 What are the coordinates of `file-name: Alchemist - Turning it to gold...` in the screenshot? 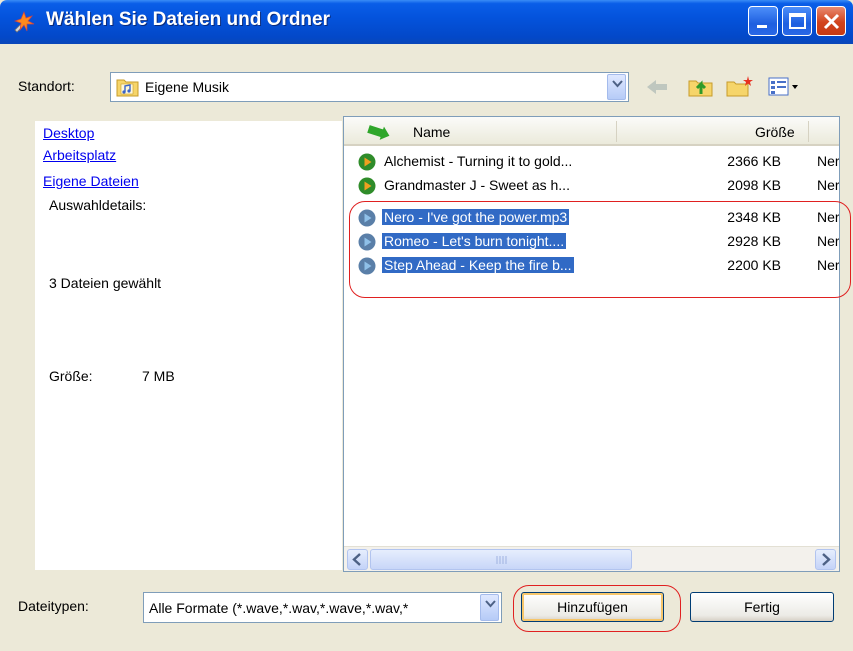 It's located at (478, 161).